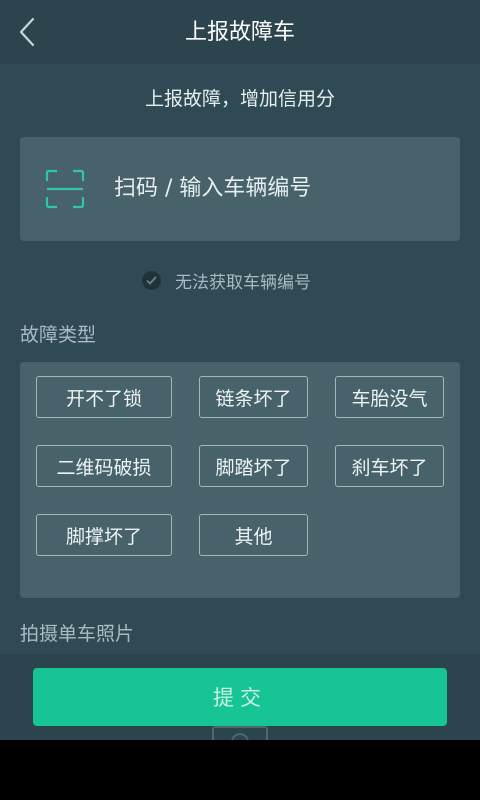  I want to click on check-circle-icon, so click(151, 280).